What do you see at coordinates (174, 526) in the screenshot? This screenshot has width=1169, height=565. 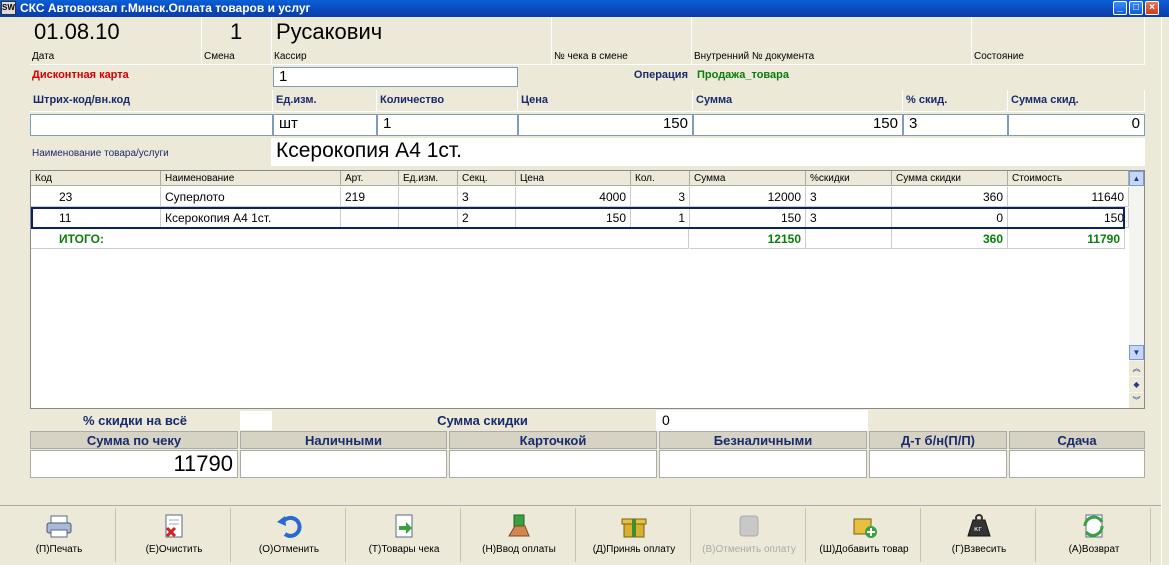 I see `clear-document-icon` at bounding box center [174, 526].